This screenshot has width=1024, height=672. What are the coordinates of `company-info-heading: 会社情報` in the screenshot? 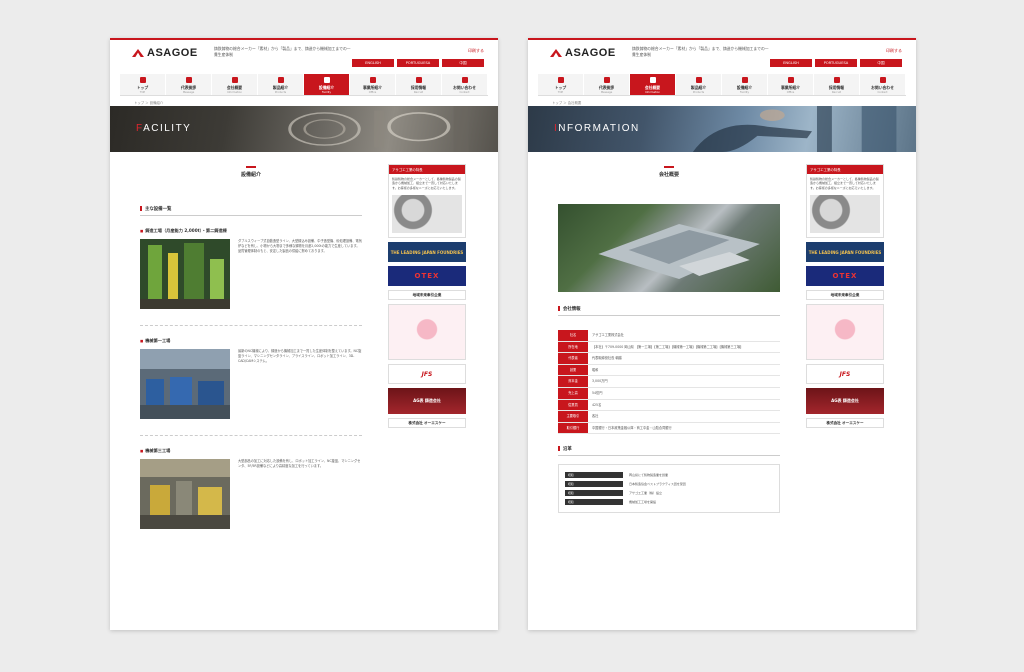 It's located at (669, 311).